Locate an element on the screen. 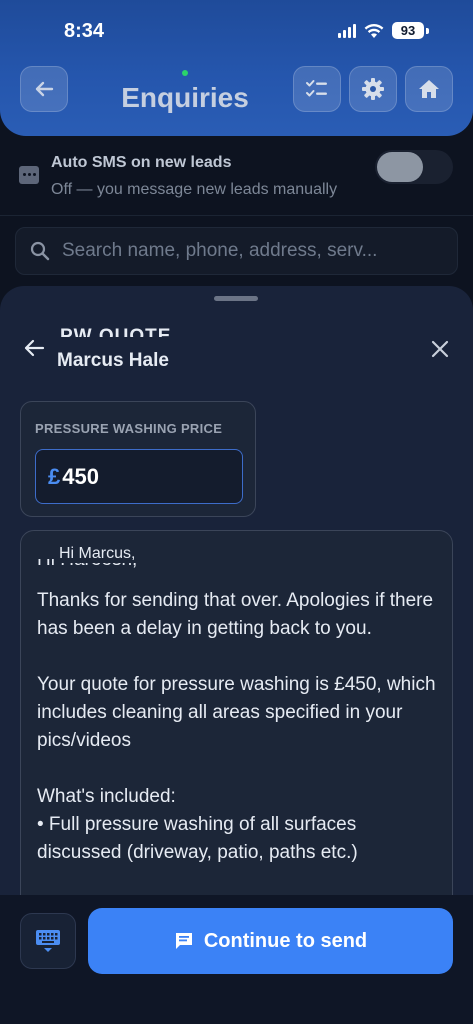  gear-icon is located at coordinates (373, 89).